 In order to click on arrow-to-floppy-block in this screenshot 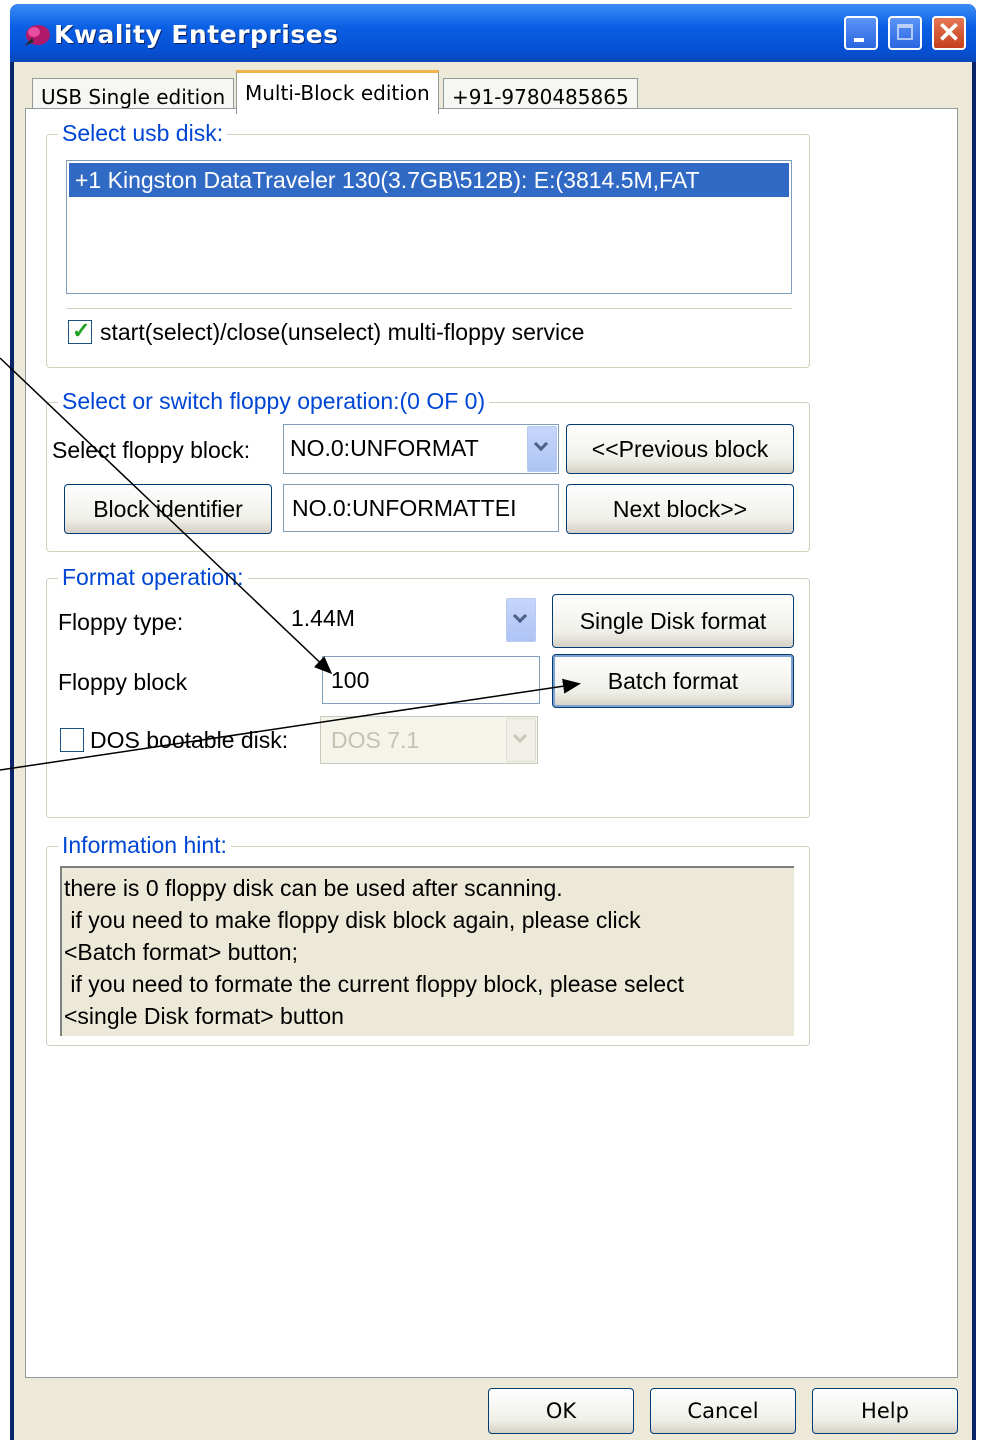, I will do `click(166, 516)`.